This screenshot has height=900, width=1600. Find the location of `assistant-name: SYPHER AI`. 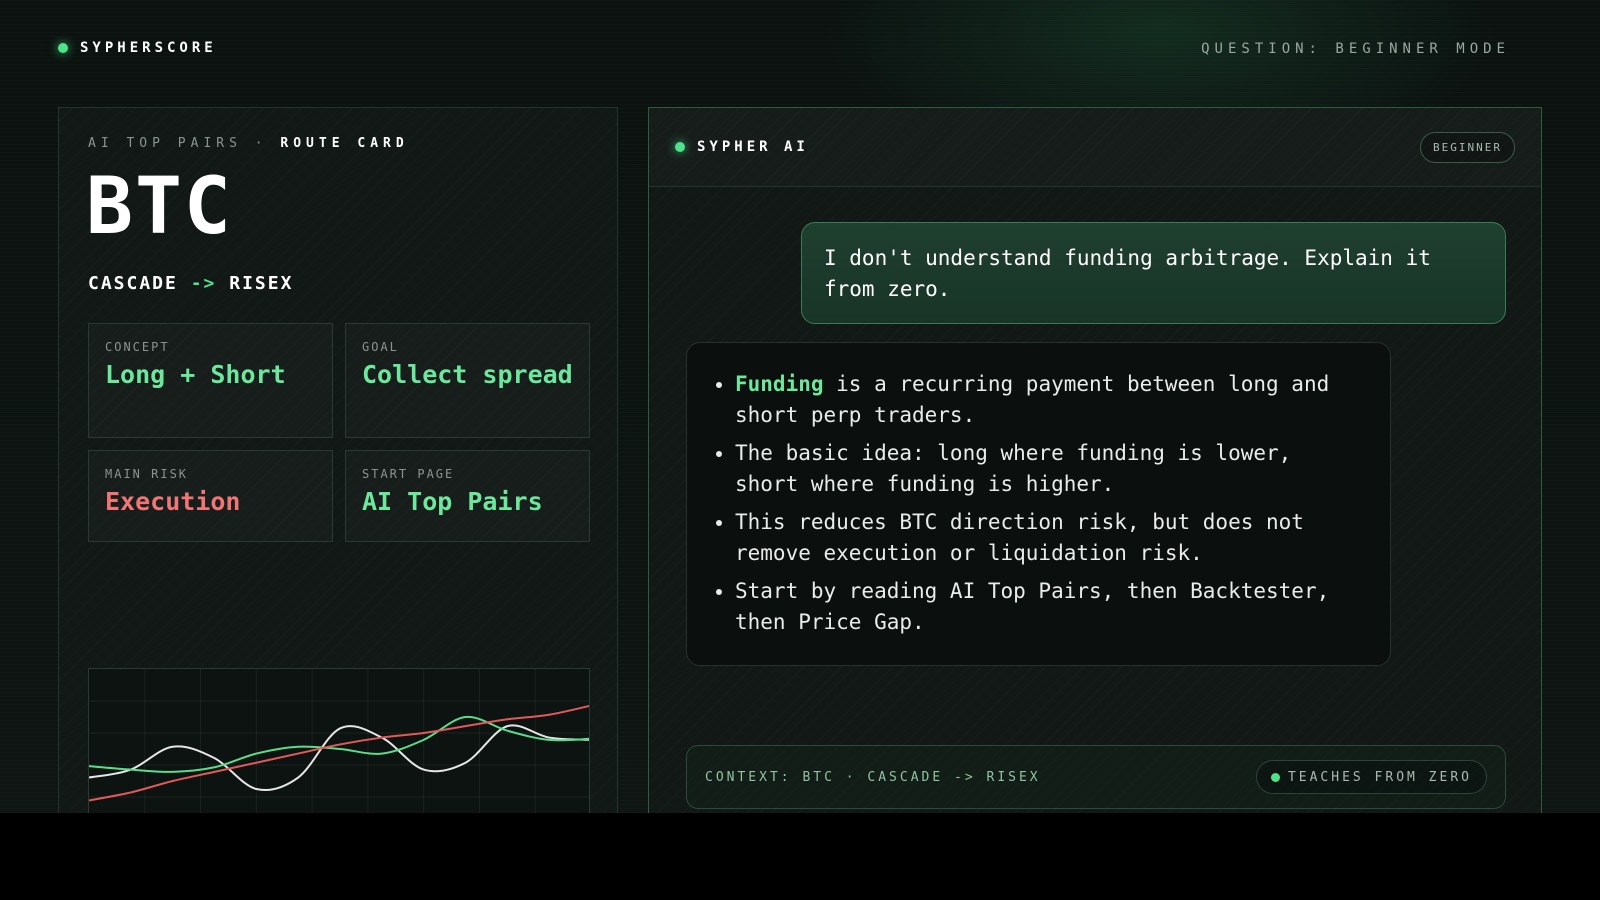

assistant-name: SYPHER AI is located at coordinates (742, 147).